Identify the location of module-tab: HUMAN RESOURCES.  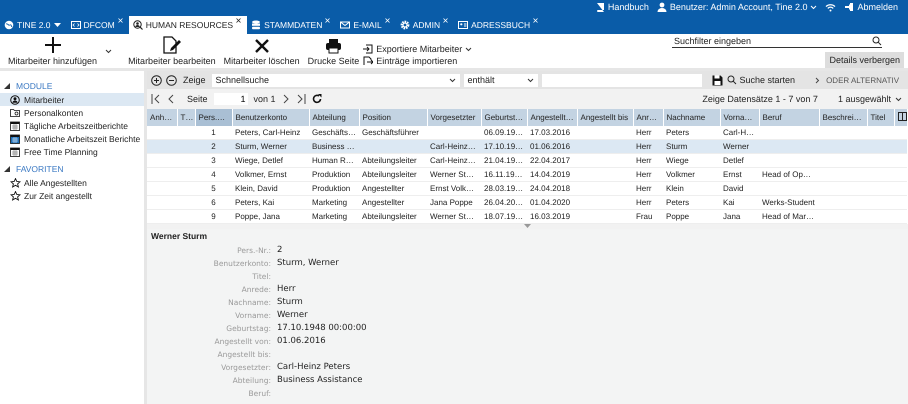
(188, 25).